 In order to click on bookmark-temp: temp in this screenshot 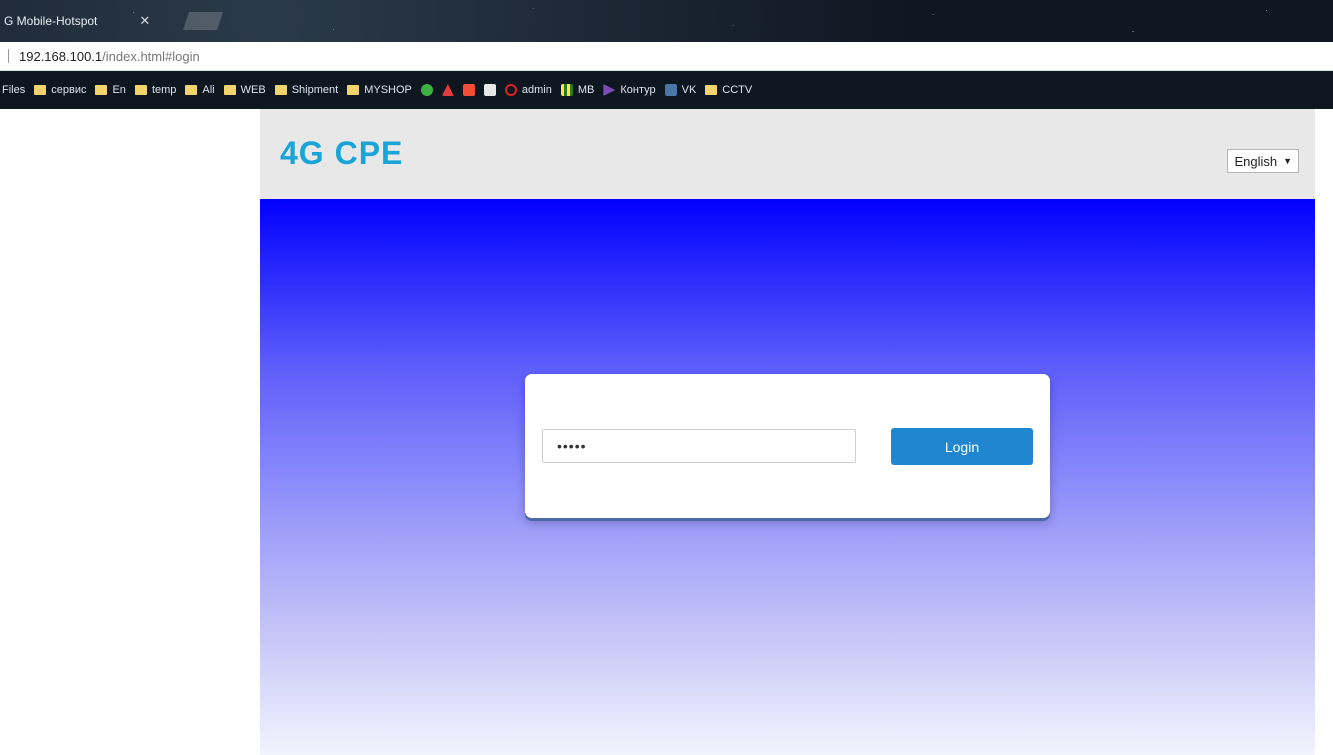, I will do `click(155, 90)`.